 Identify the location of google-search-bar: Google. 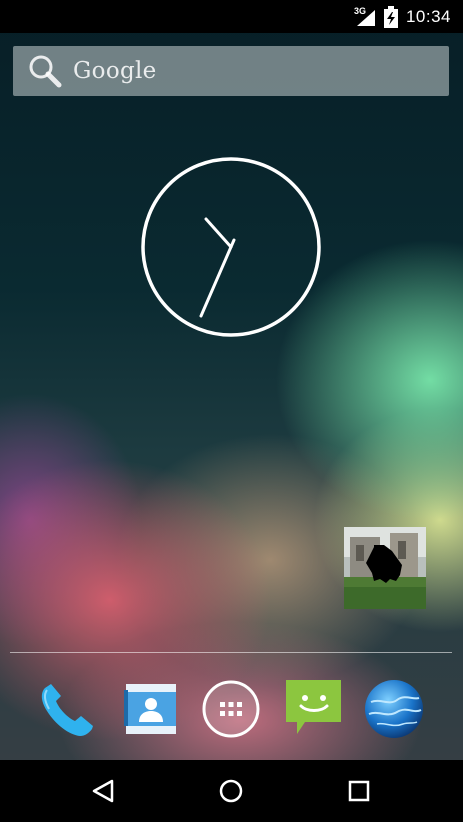
(231, 71).